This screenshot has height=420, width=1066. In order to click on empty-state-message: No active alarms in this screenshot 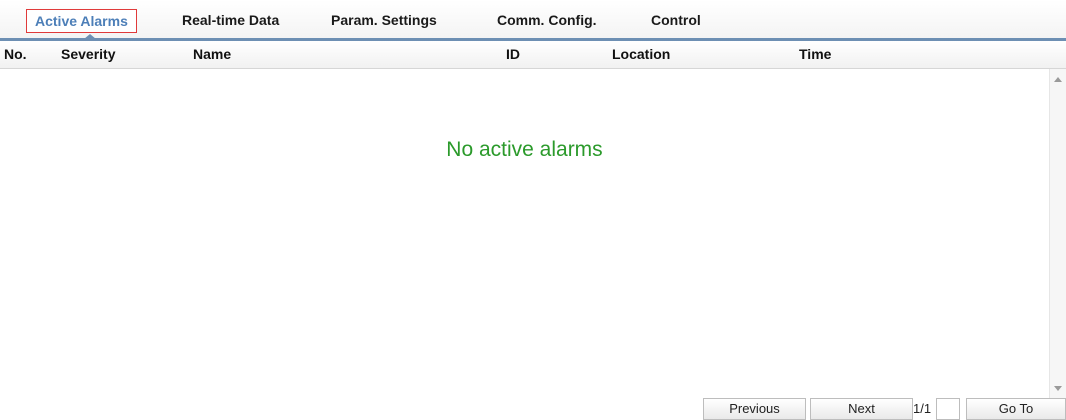, I will do `click(524, 149)`.